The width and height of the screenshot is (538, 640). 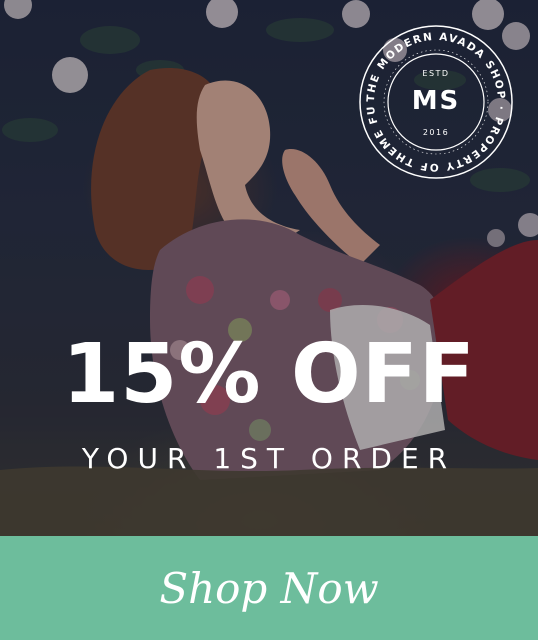 I want to click on badge-monogram: MS, so click(x=436, y=101).